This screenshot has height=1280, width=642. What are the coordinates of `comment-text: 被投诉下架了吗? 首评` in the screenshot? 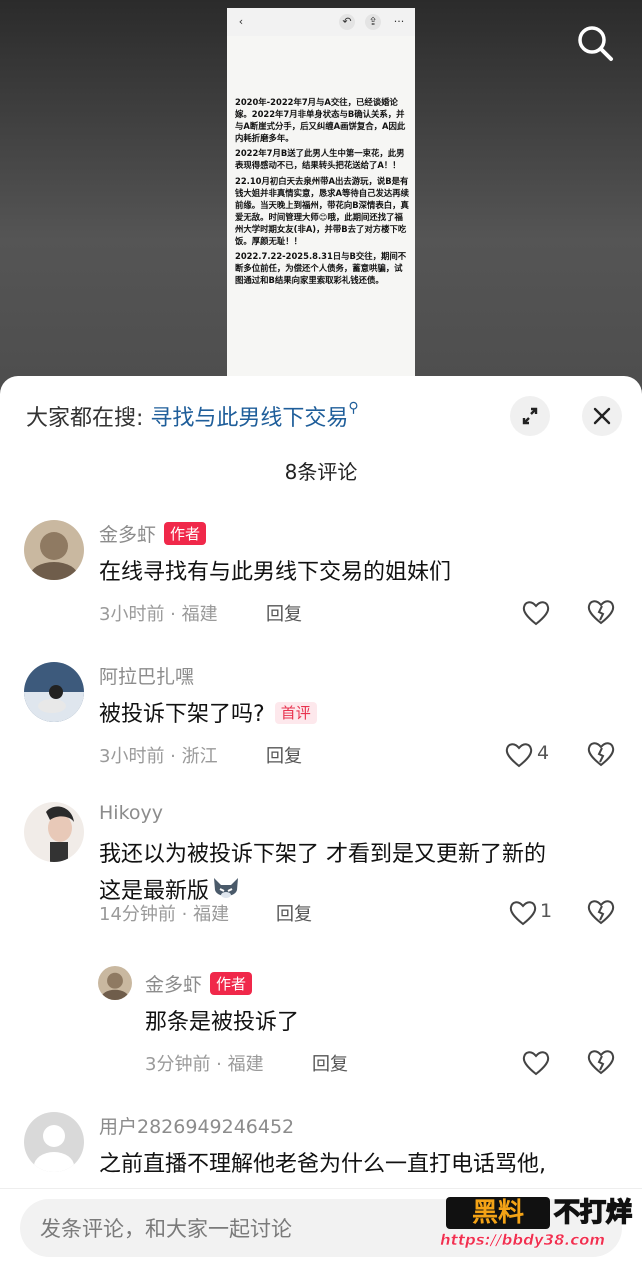 It's located at (208, 714).